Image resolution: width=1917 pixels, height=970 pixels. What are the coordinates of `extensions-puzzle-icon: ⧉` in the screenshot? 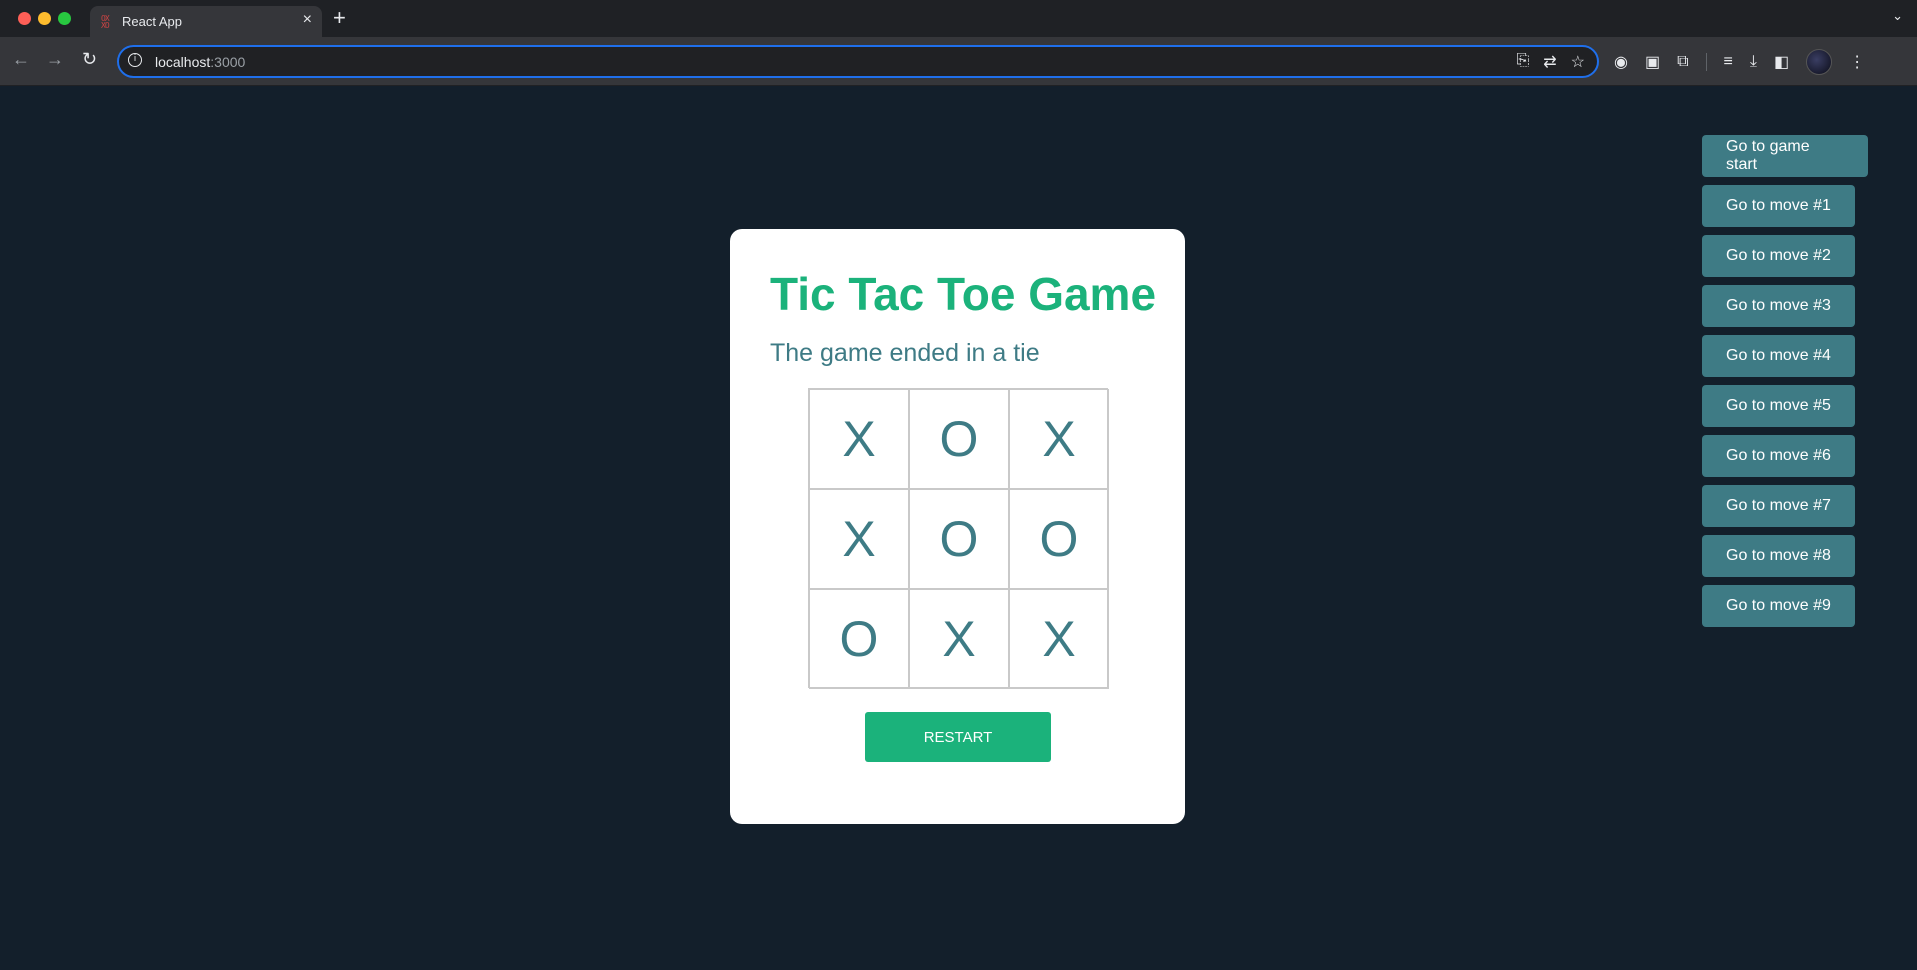 It's located at (1682, 62).